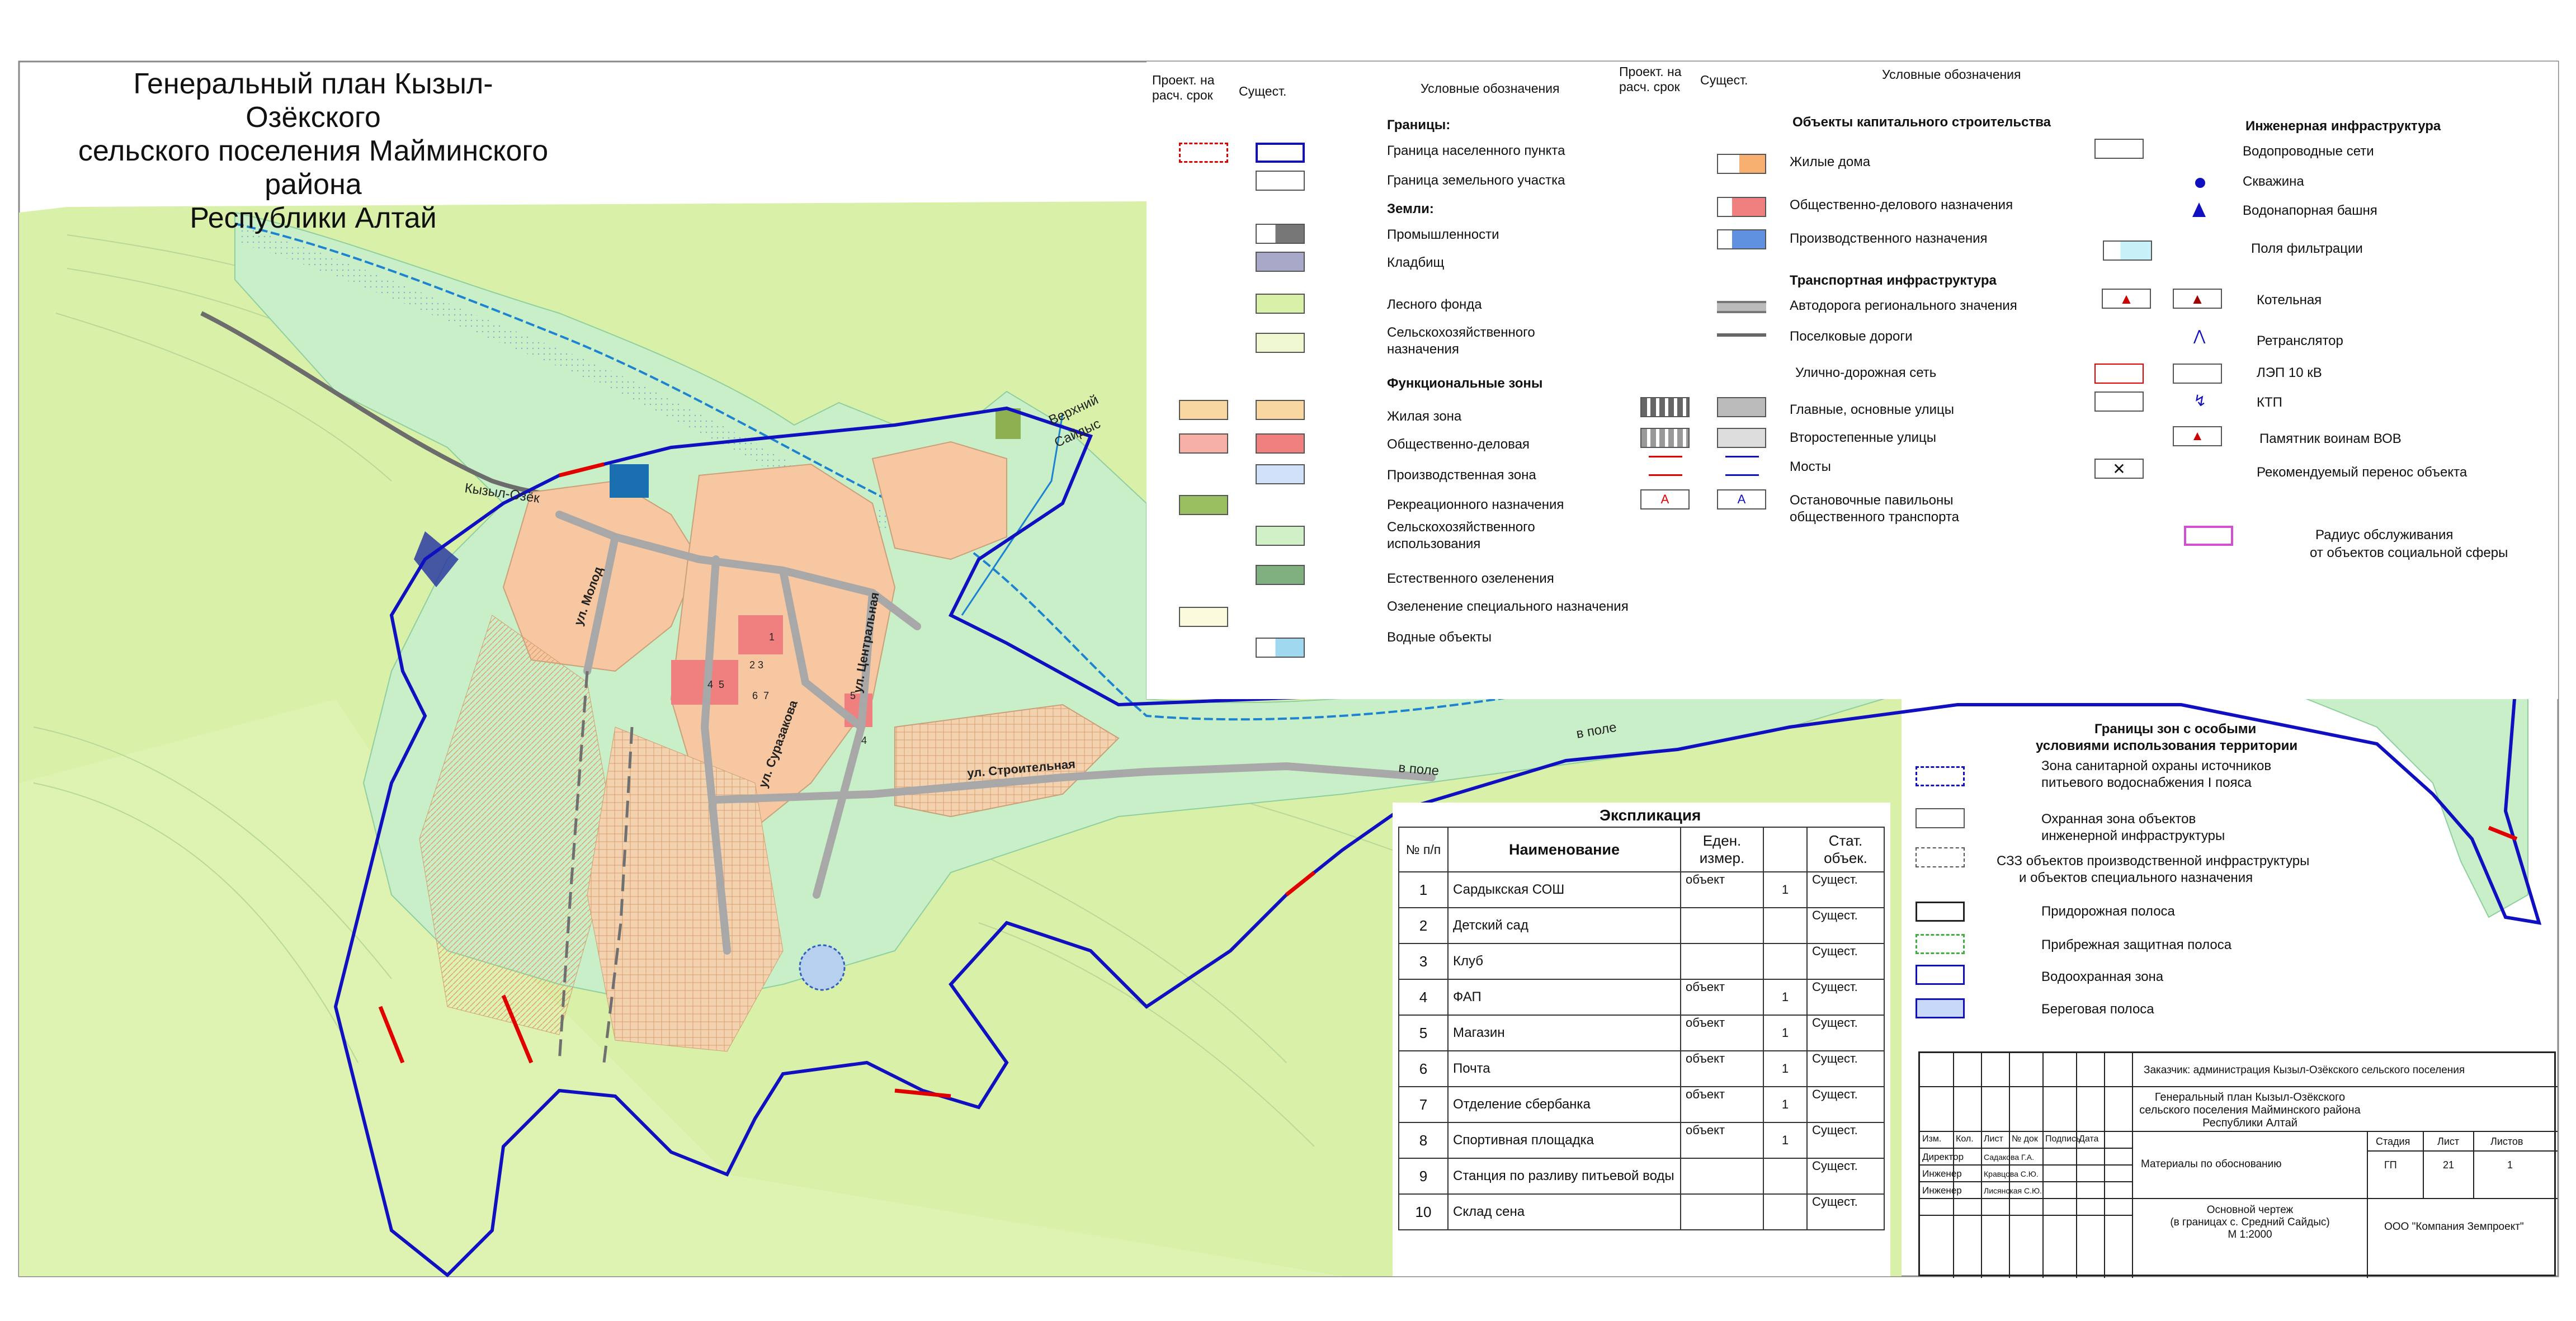 The image size is (2576, 1321). Describe the element at coordinates (2119, 149) in the screenshot. I see `swatch-water-net` at that location.